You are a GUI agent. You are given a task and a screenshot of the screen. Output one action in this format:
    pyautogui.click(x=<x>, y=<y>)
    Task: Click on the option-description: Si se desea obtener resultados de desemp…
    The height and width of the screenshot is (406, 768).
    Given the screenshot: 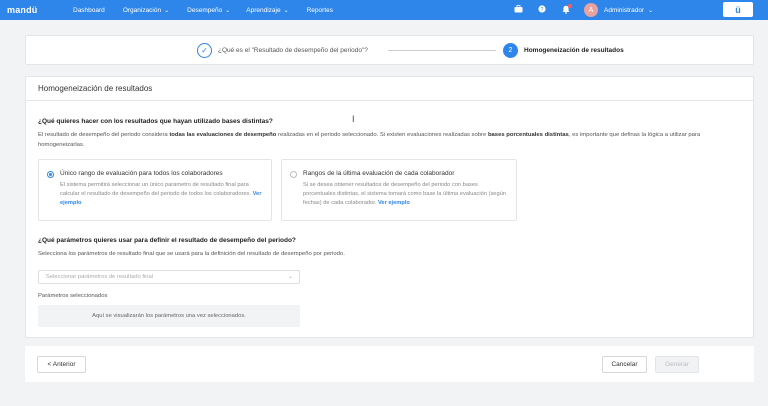 What is the action you would take?
    pyautogui.click(x=405, y=194)
    